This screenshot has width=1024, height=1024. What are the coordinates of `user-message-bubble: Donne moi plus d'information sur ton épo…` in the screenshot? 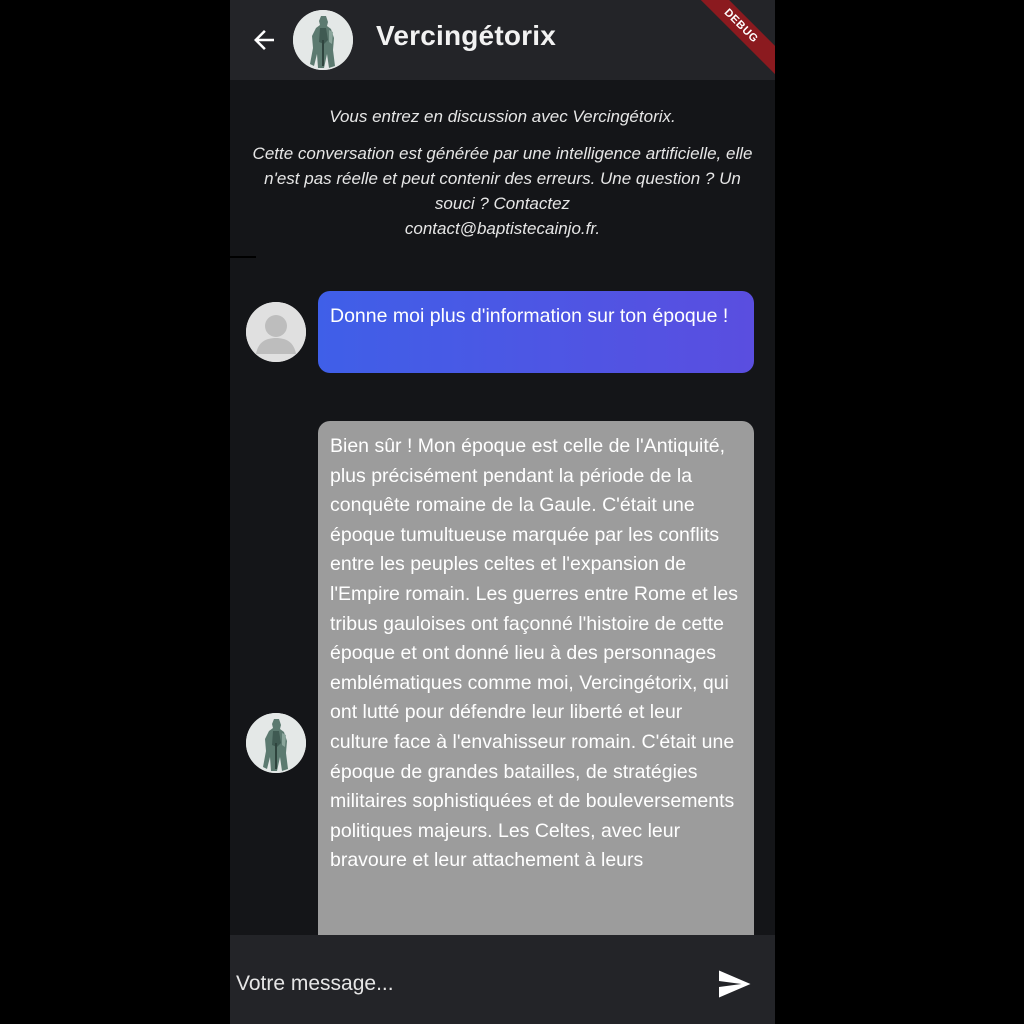 It's located at (536, 332).